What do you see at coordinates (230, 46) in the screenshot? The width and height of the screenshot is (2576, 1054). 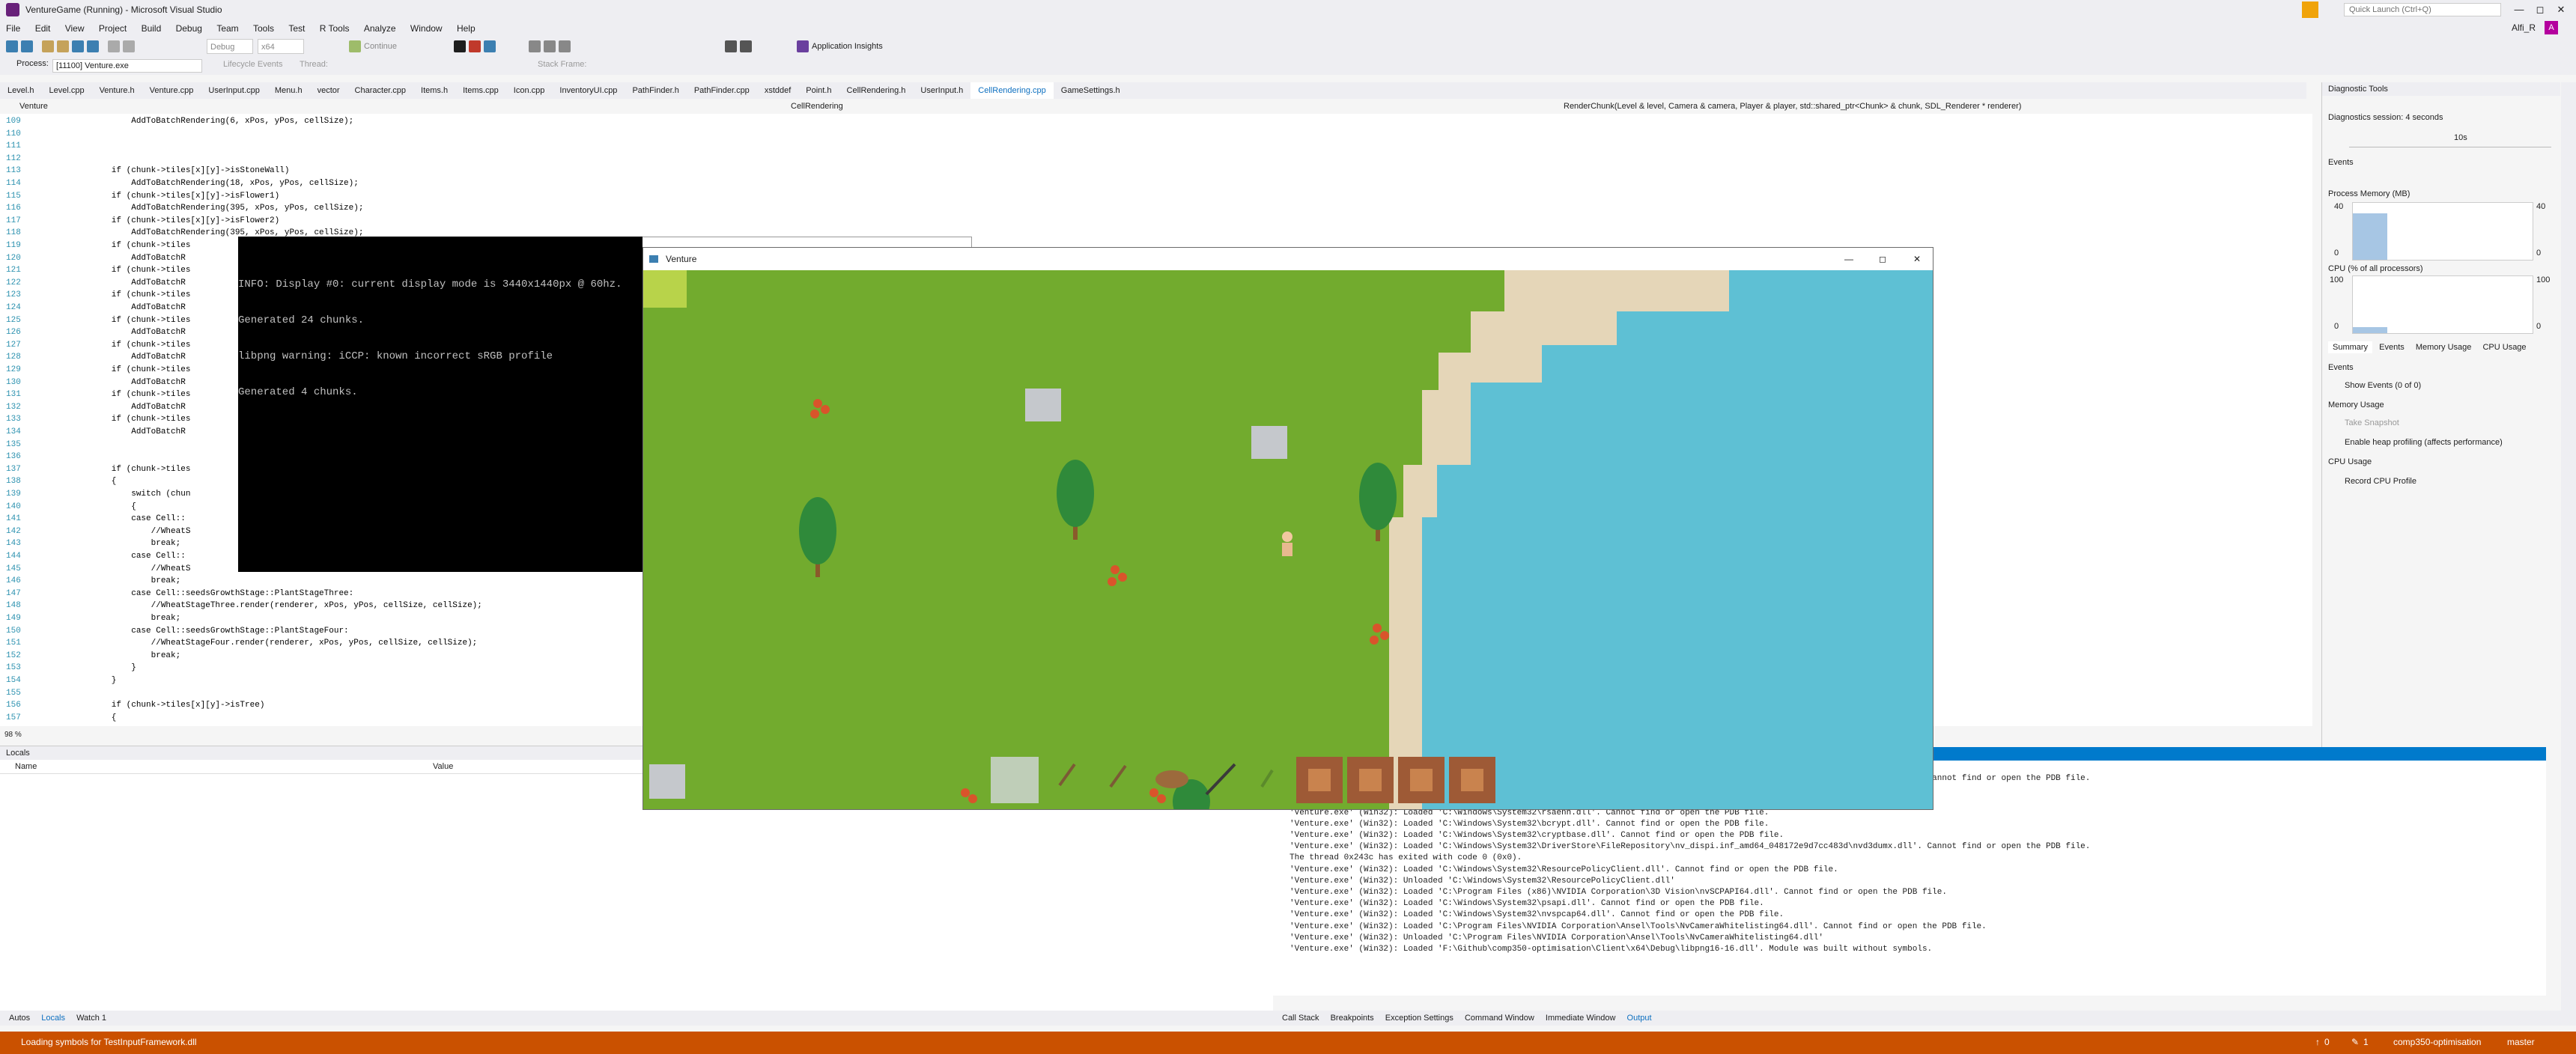 I see `configuration-dropdown: Debug` at bounding box center [230, 46].